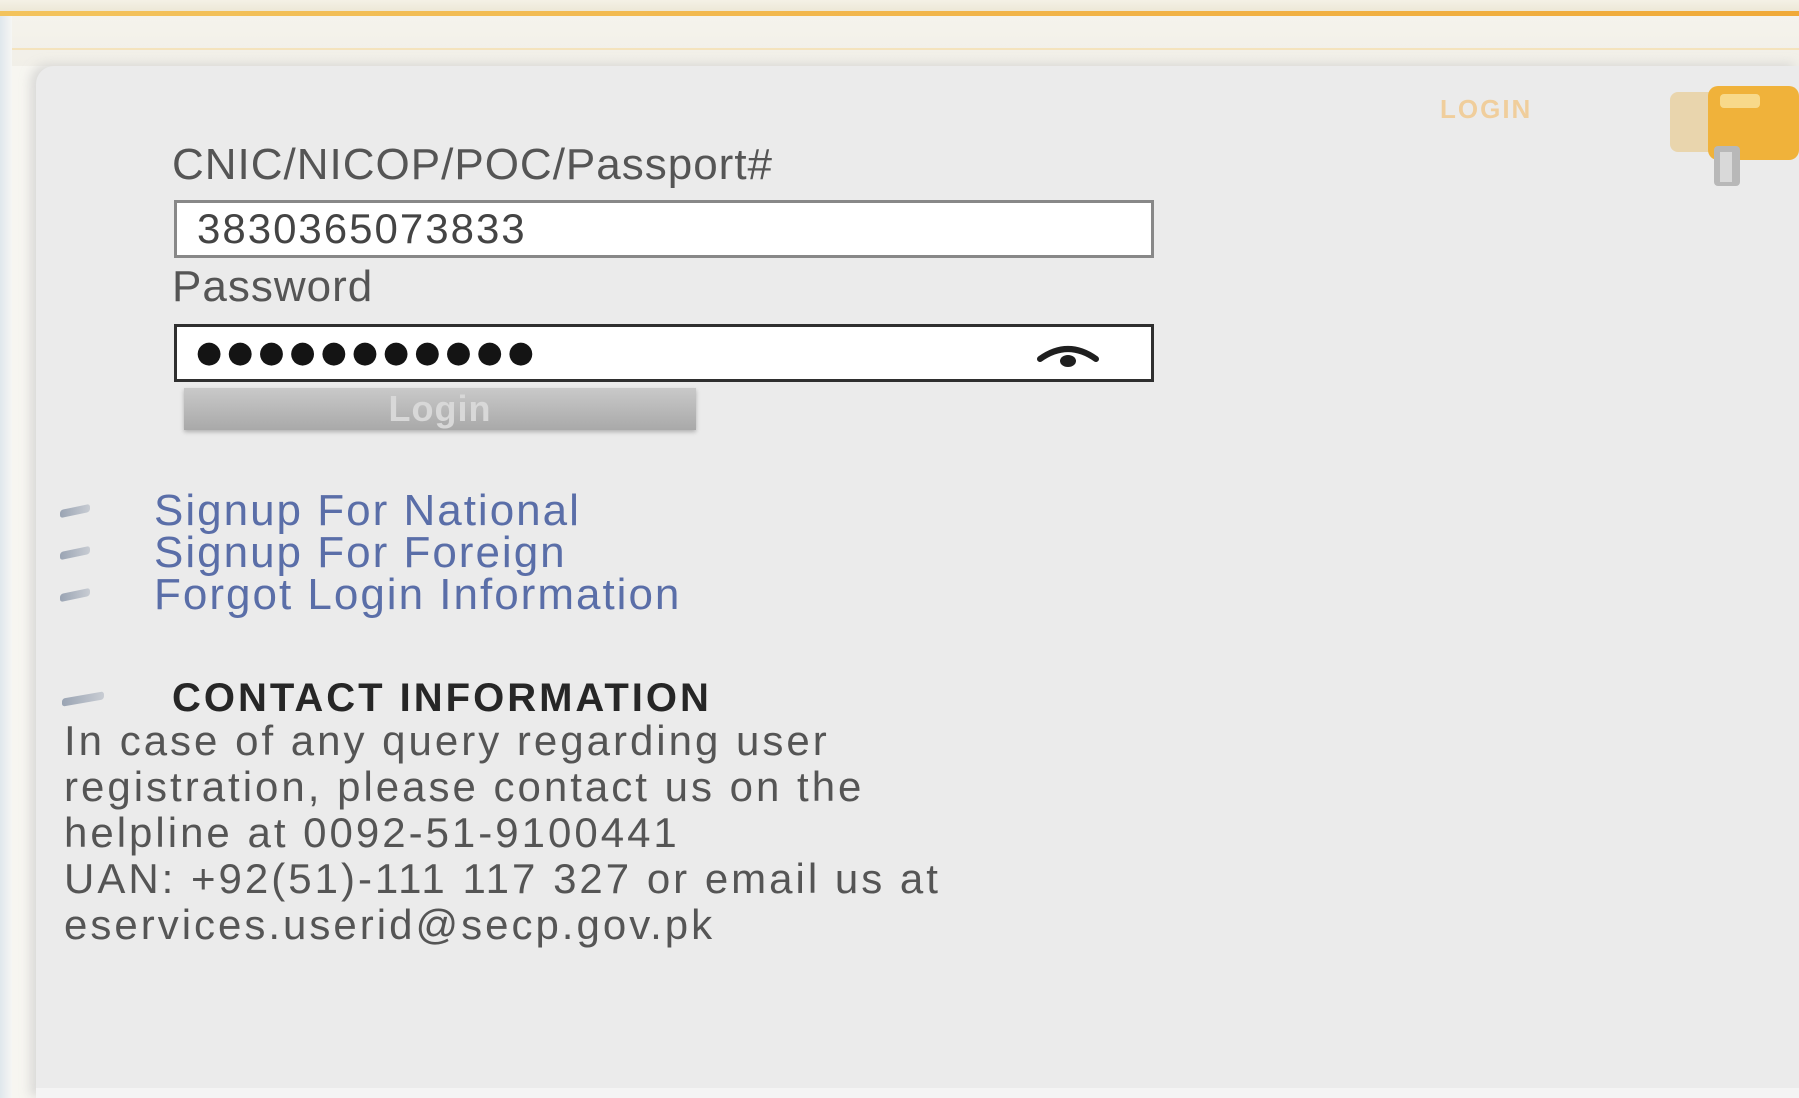 This screenshot has width=1799, height=1098. What do you see at coordinates (1068, 354) in the screenshot?
I see `eye-icon` at bounding box center [1068, 354].